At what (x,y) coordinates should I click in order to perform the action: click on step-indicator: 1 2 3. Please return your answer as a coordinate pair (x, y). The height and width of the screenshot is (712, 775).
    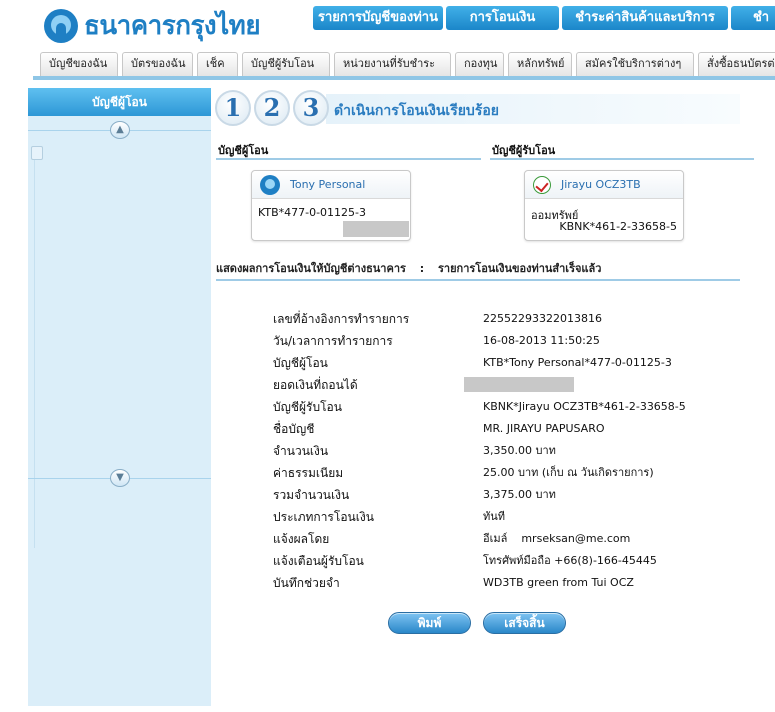
    Looking at the image, I should click on (273, 108).